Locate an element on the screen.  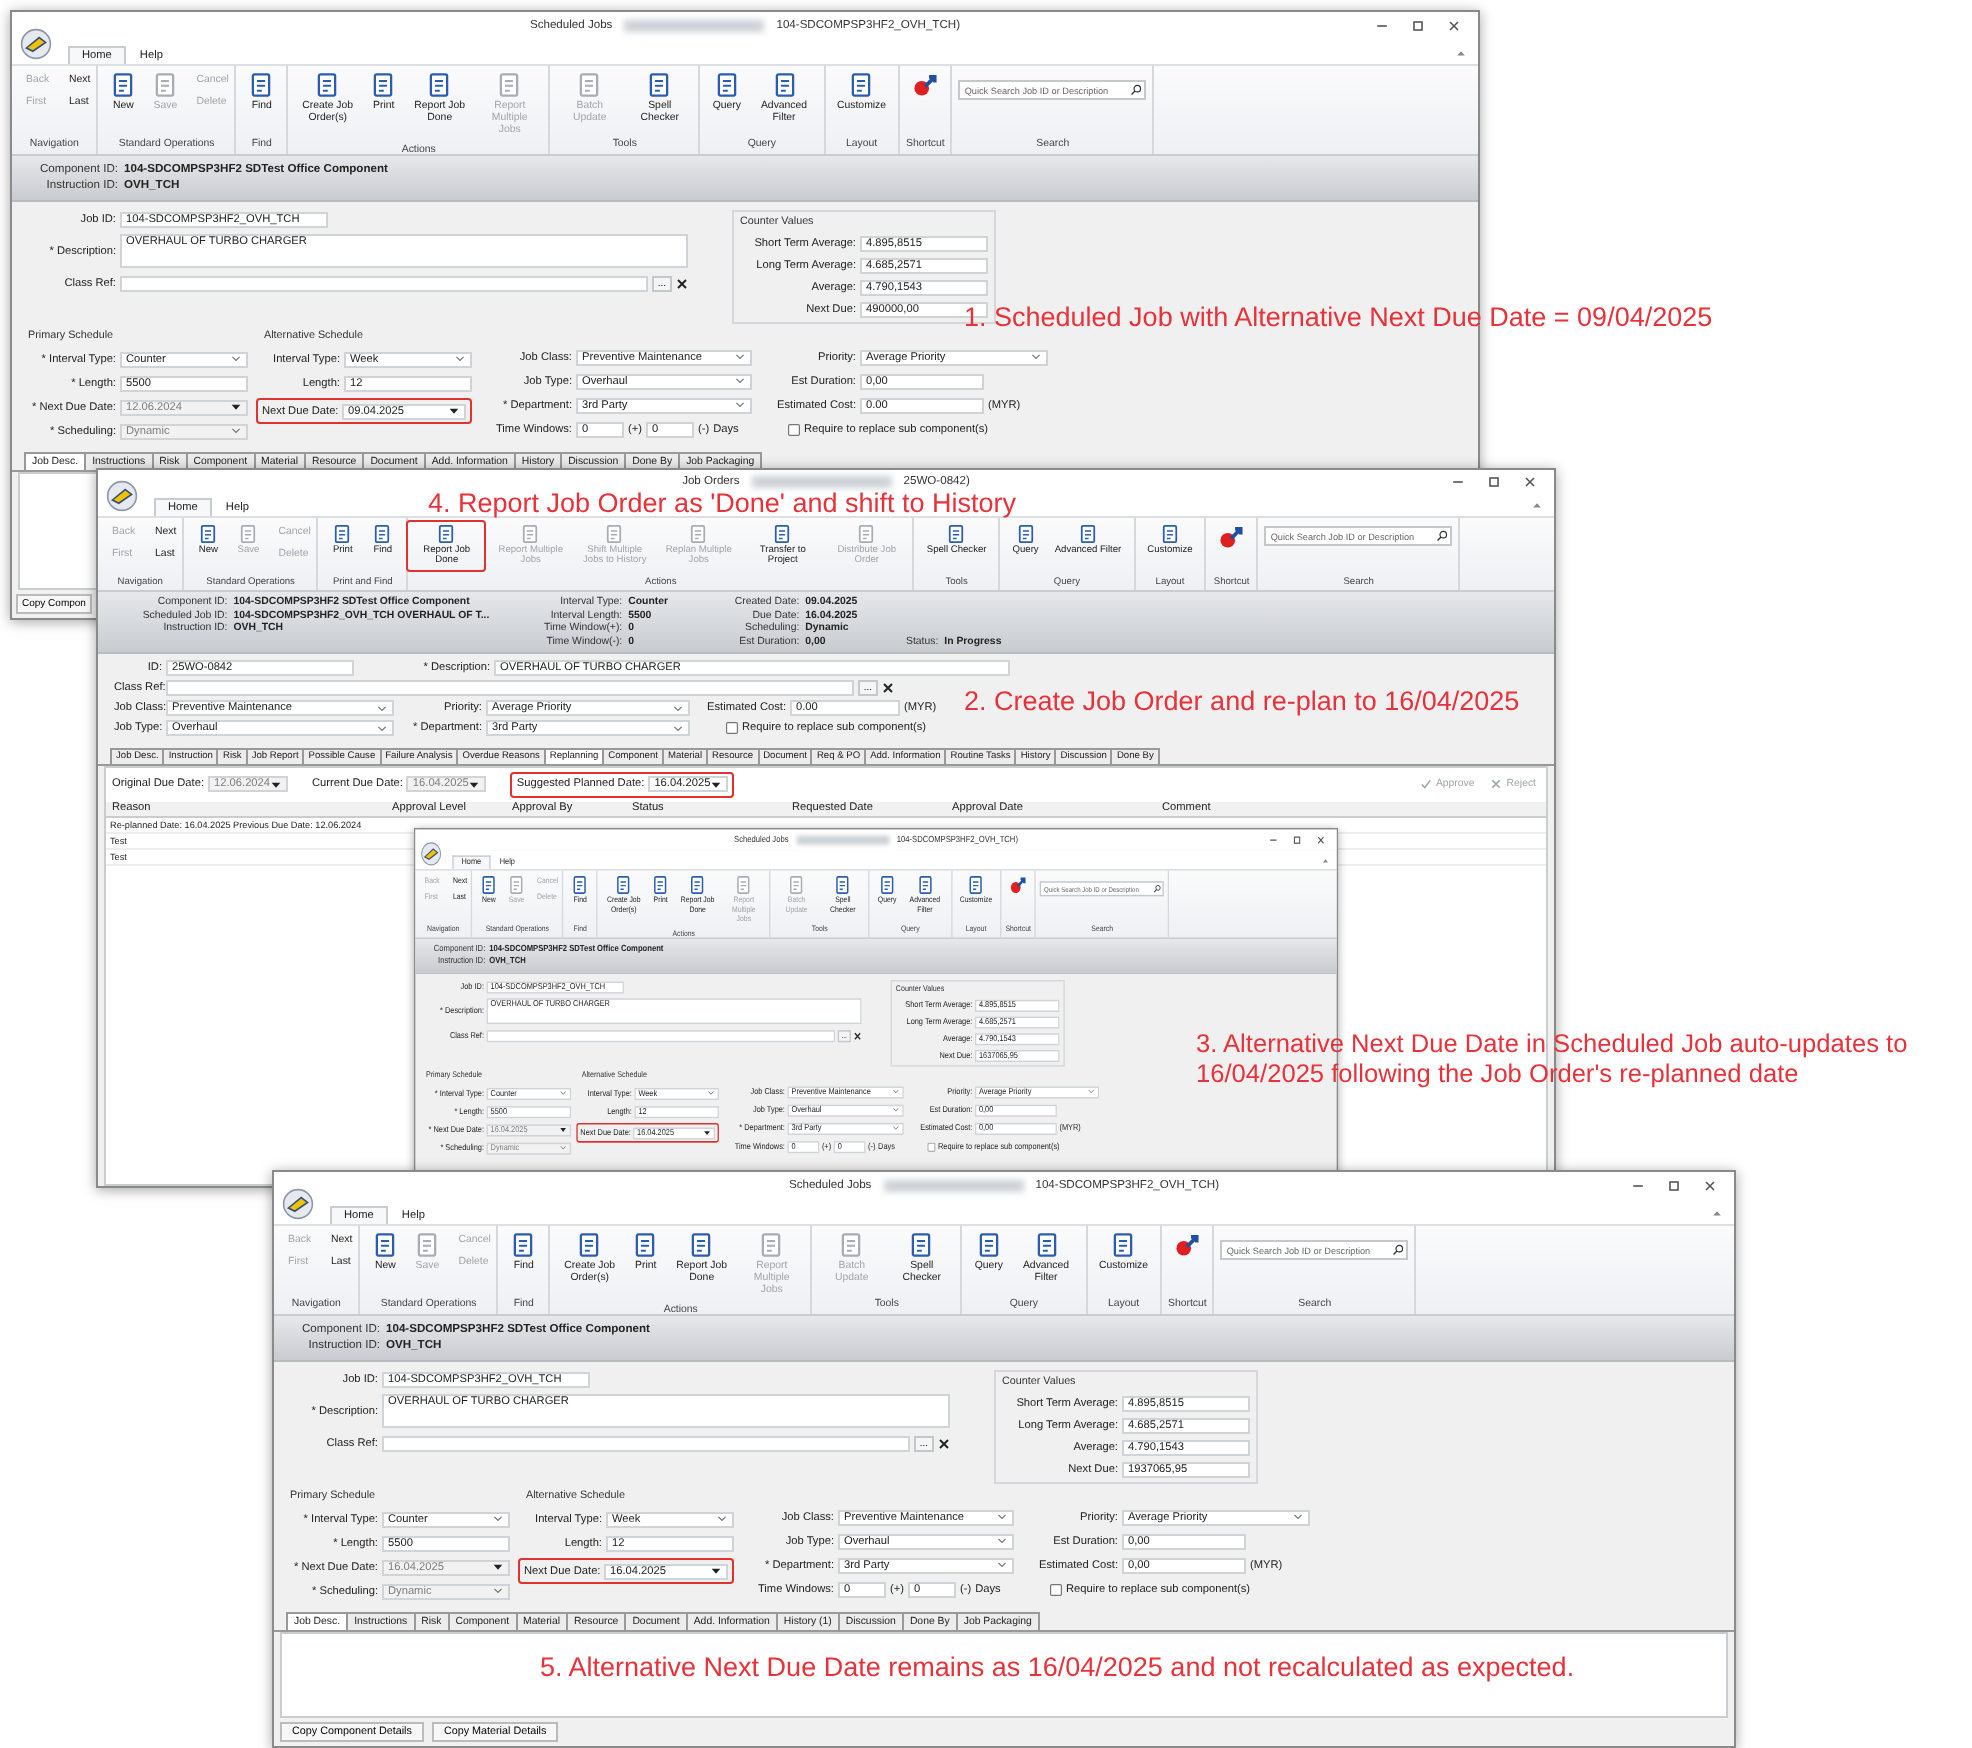
cross-icon is located at coordinates (1496, 784).